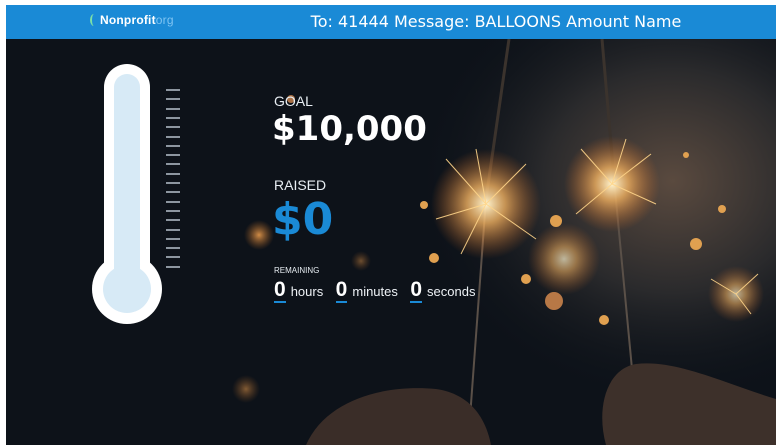  I want to click on minutes-unit: 0 minutes, so click(366, 290).